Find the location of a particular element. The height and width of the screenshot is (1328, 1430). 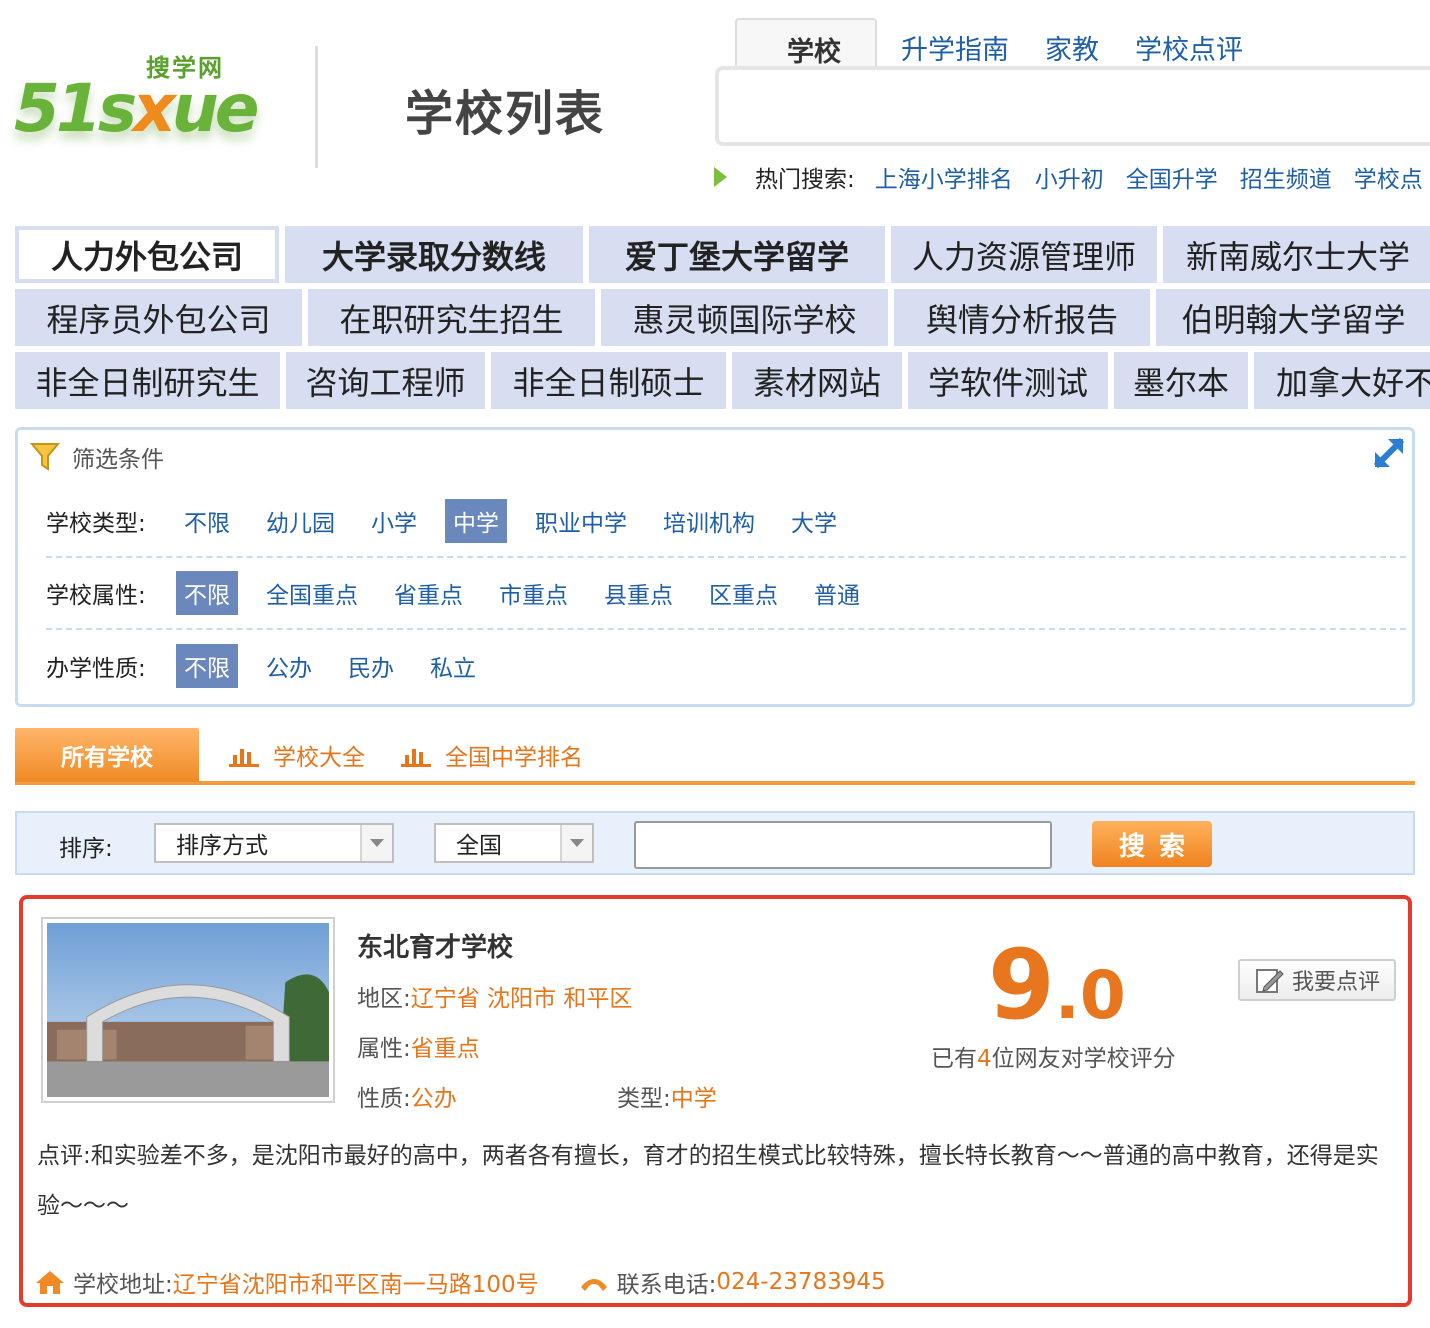

rating-count: 已有4位网友对学校评分 is located at coordinates (1053, 1056).